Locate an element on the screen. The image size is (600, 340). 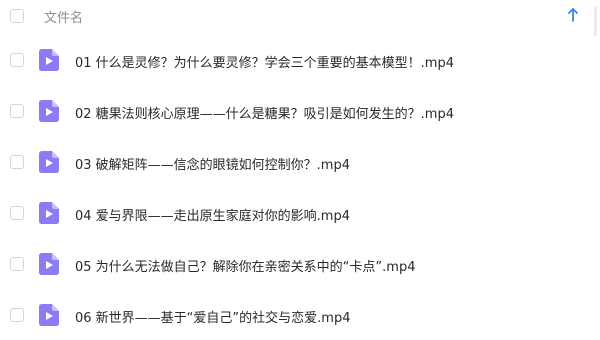
file-name: 05 为什么无法做自己？解除你在亲密关系中的“卡点”.mp4 is located at coordinates (245, 267).